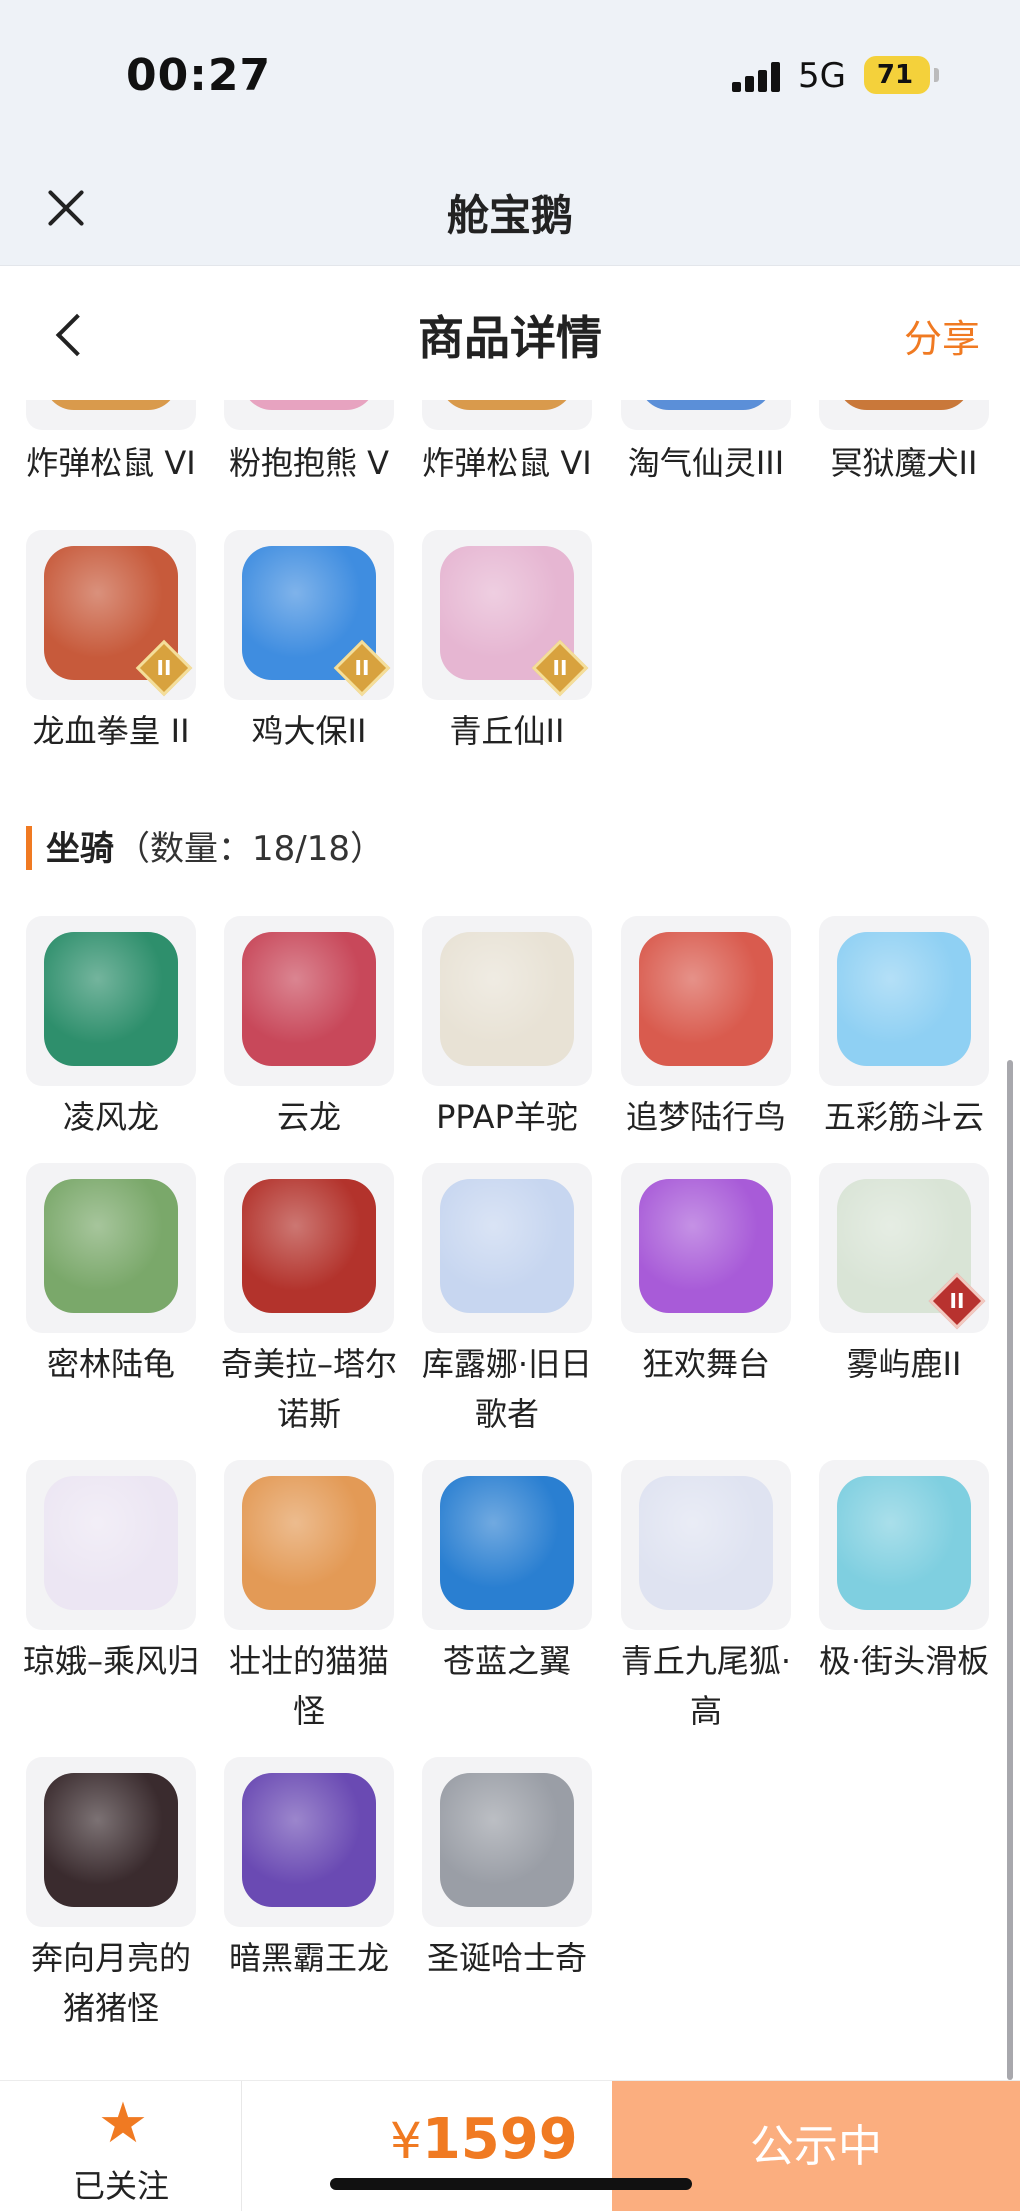 This screenshot has height=2211, width=1020. I want to click on battery-icon: 71, so click(897, 75).